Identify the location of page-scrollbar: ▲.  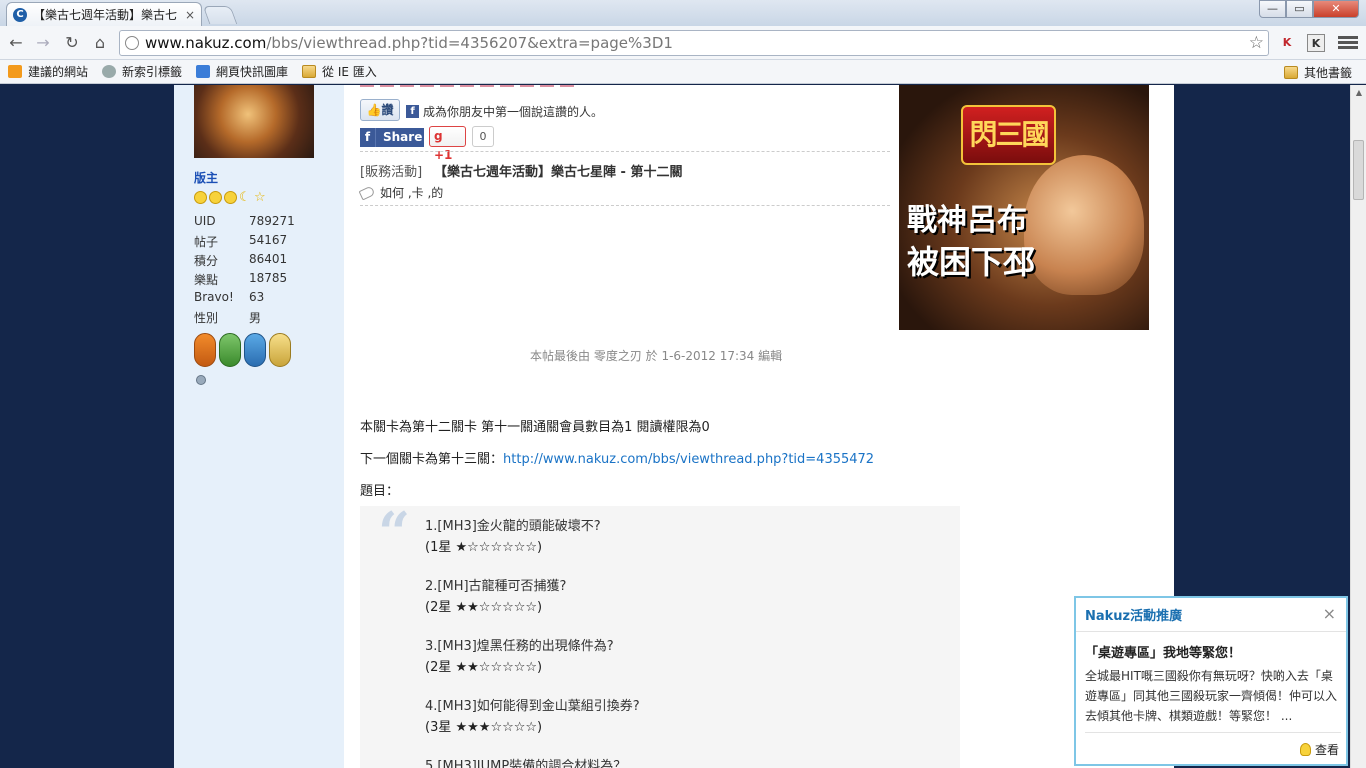
(1358, 426).